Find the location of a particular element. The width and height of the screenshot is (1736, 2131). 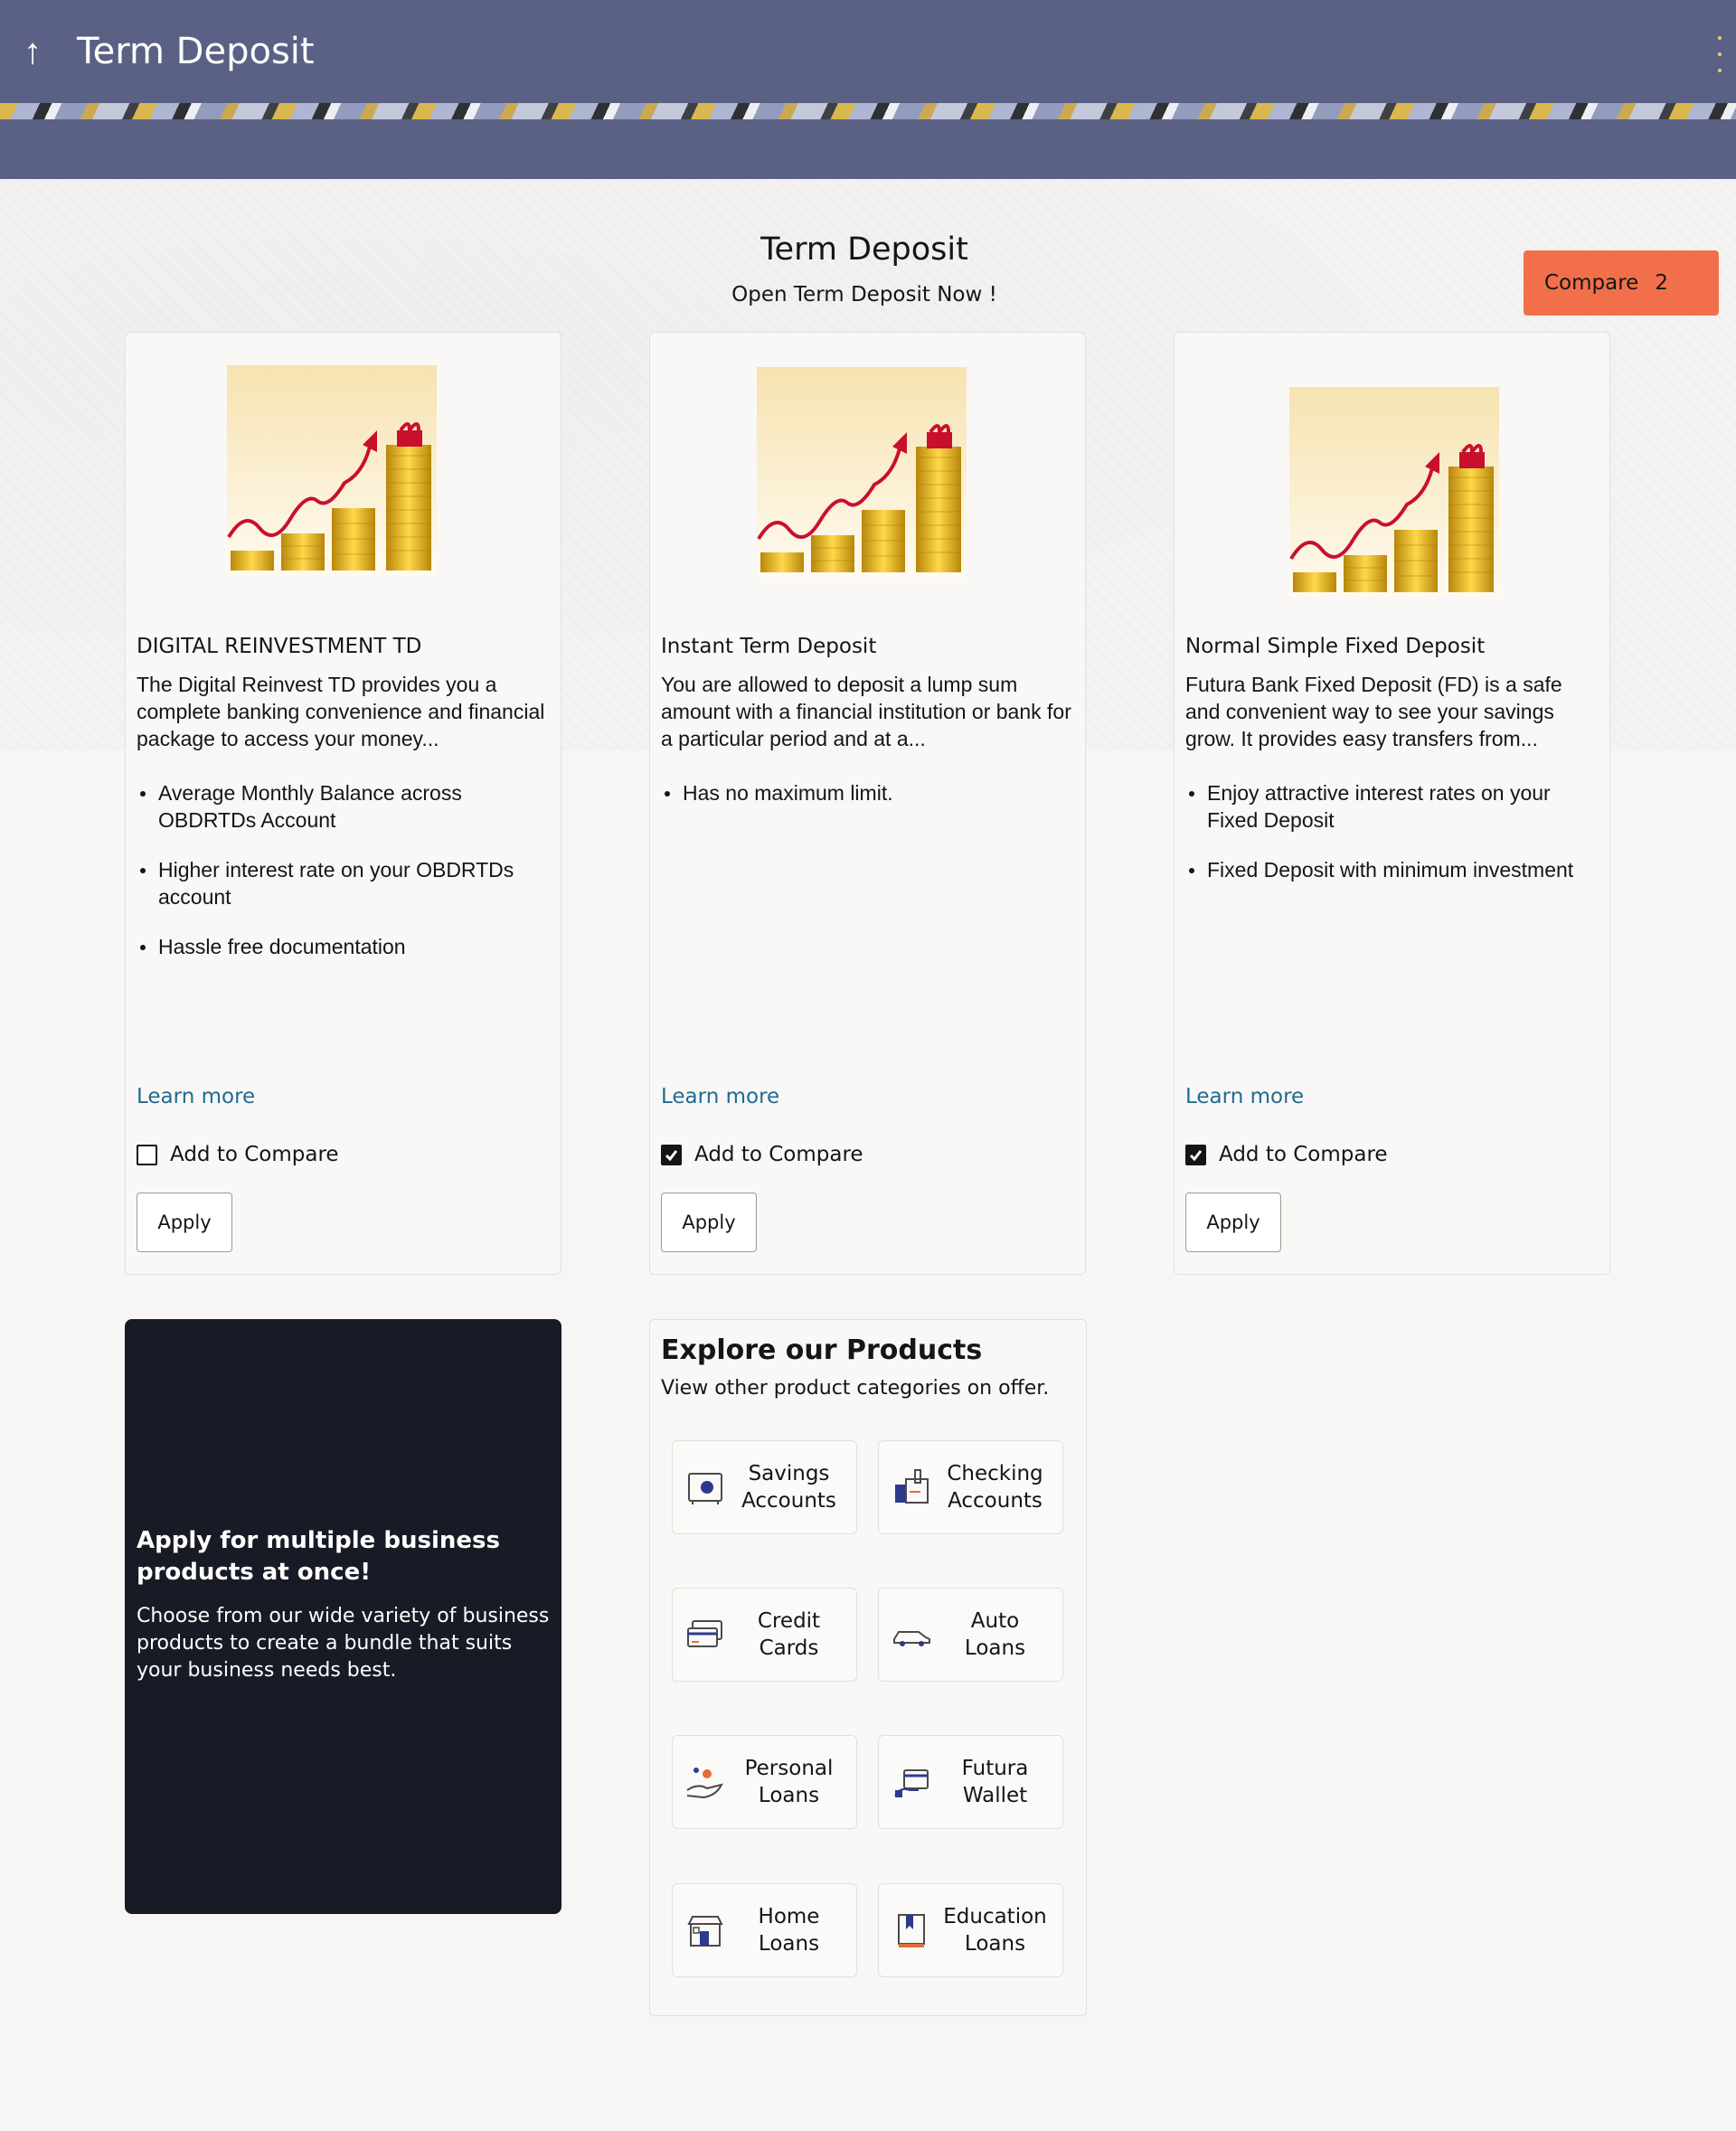

product-name: Instant Term Deposit is located at coordinates (769, 646).